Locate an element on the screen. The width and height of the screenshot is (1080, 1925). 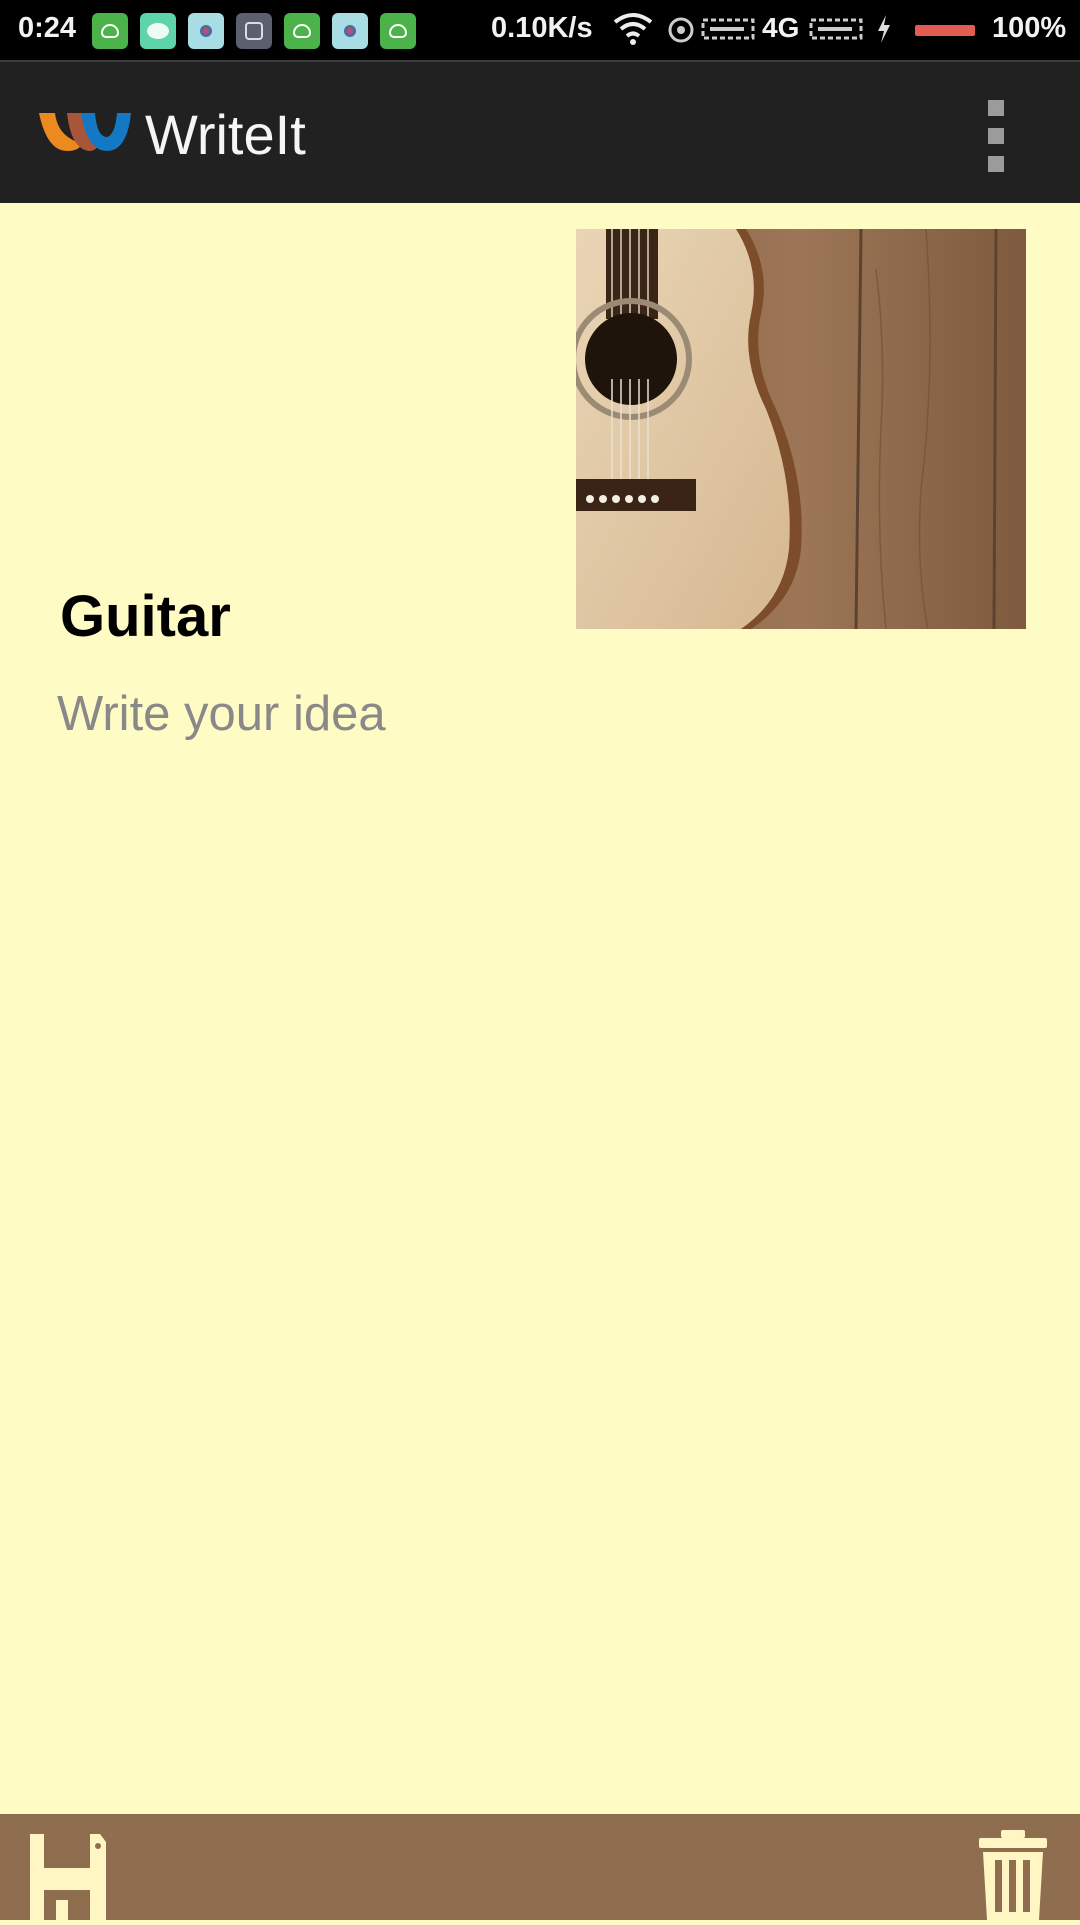
battery-level-bar is located at coordinates (945, 30).